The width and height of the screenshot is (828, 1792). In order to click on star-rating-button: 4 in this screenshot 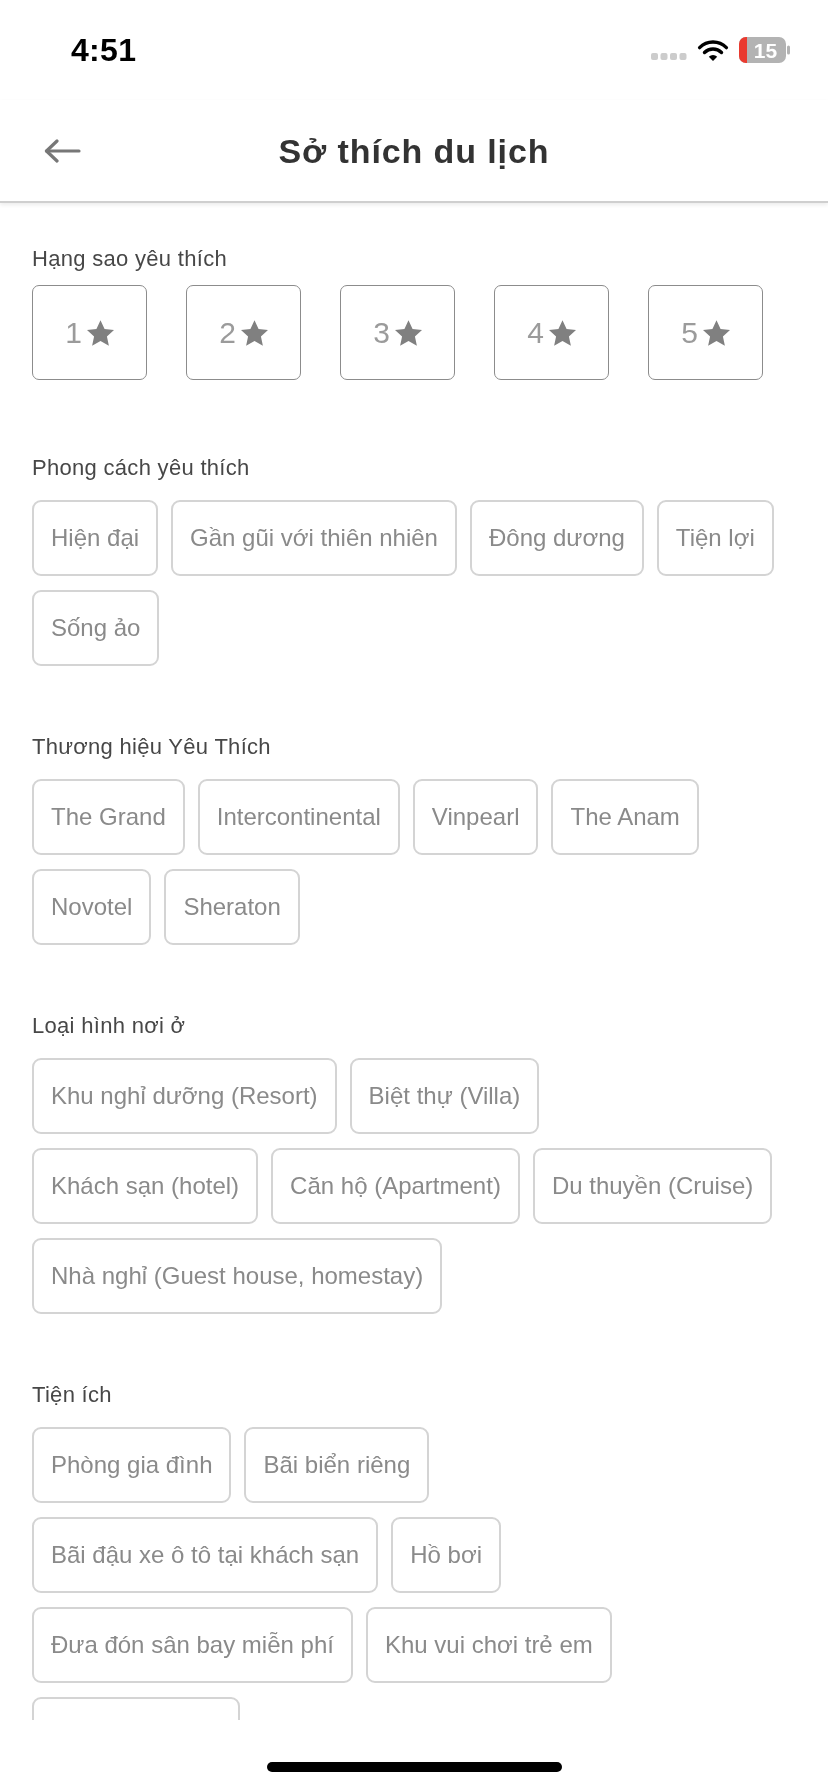, I will do `click(551, 332)`.